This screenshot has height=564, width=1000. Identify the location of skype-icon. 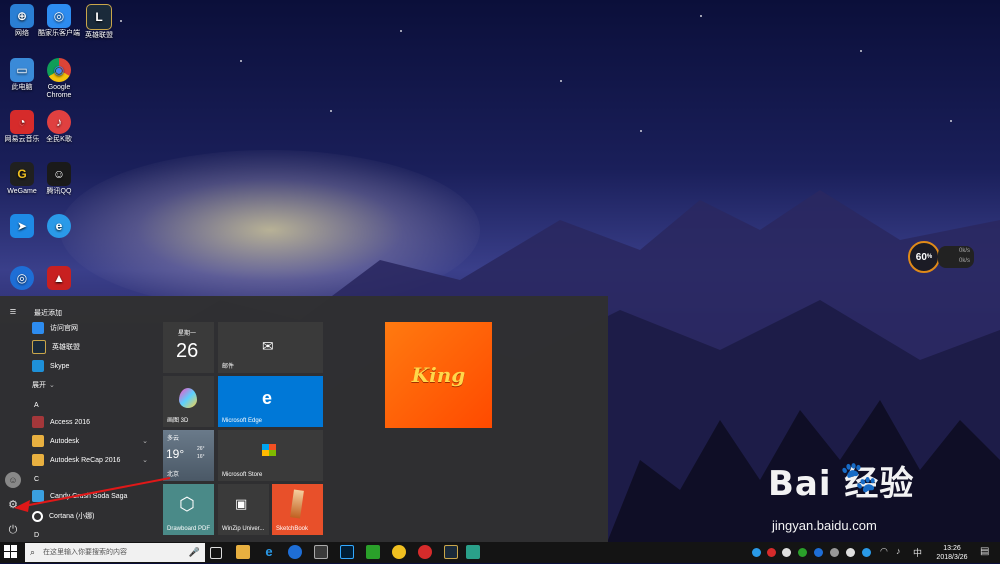
(38, 366).